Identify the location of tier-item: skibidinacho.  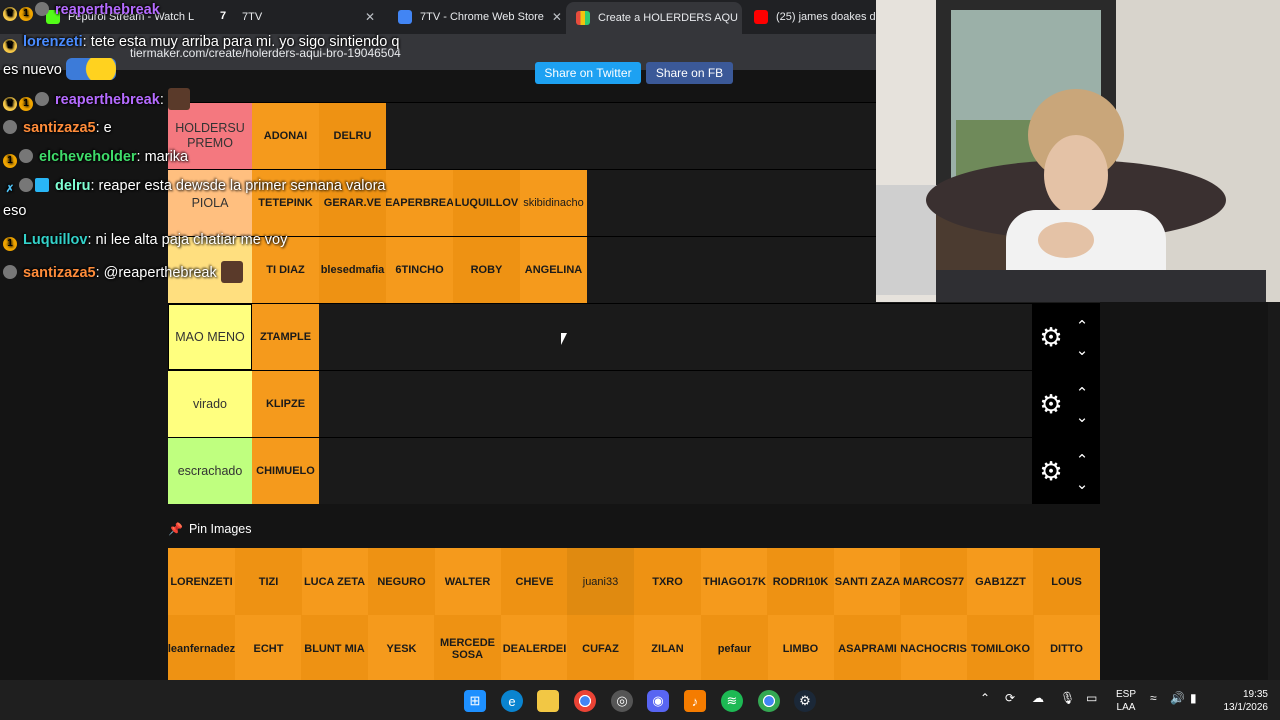
(553, 203).